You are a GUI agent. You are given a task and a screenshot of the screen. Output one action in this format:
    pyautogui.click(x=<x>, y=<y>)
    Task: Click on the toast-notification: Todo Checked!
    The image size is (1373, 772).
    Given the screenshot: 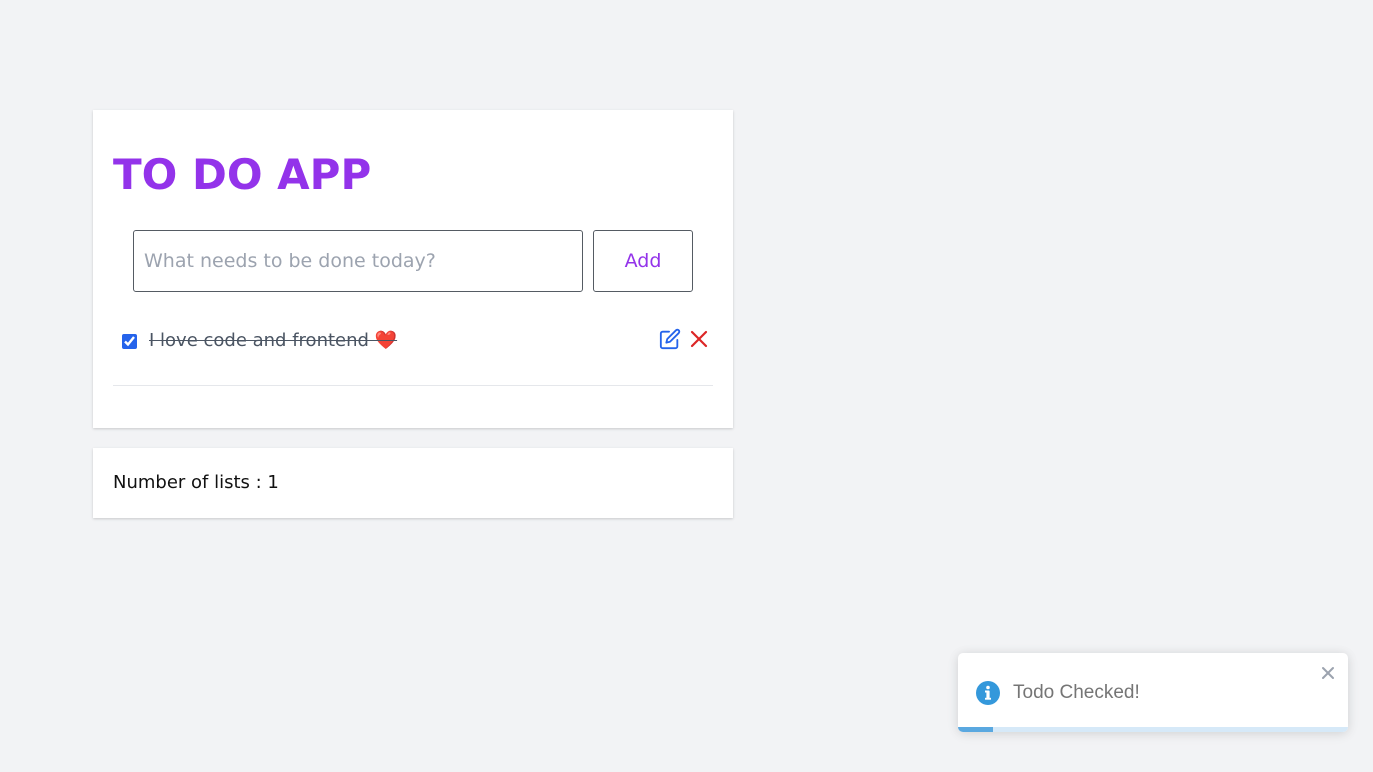 What is the action you would take?
    pyautogui.click(x=1153, y=692)
    